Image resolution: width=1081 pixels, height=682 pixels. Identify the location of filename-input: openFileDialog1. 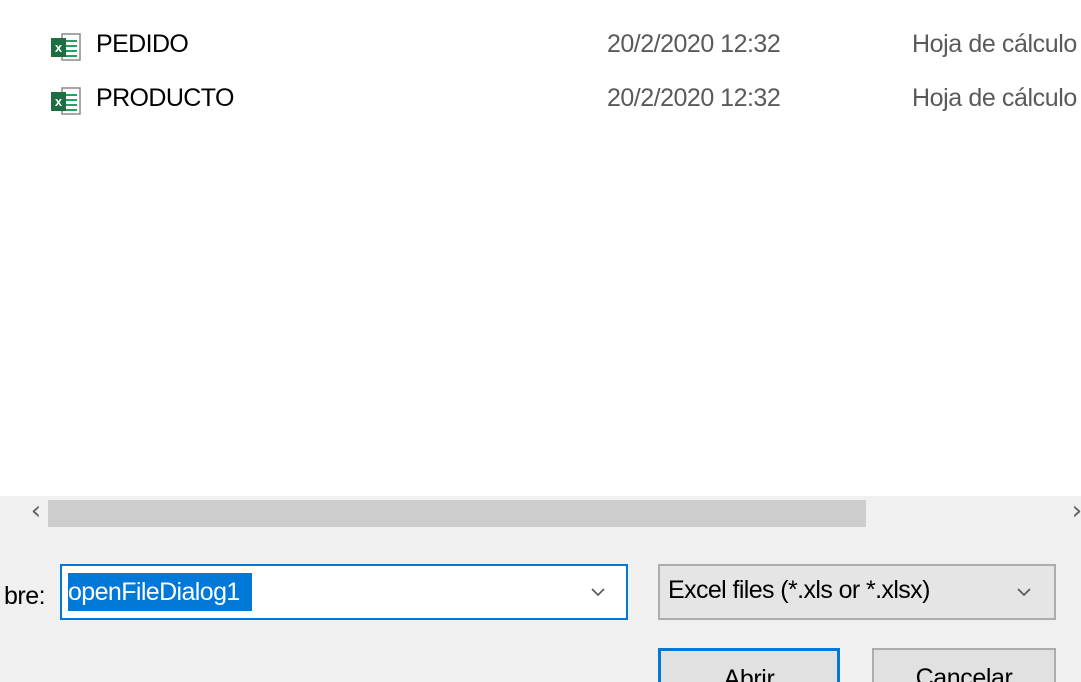
(344, 592).